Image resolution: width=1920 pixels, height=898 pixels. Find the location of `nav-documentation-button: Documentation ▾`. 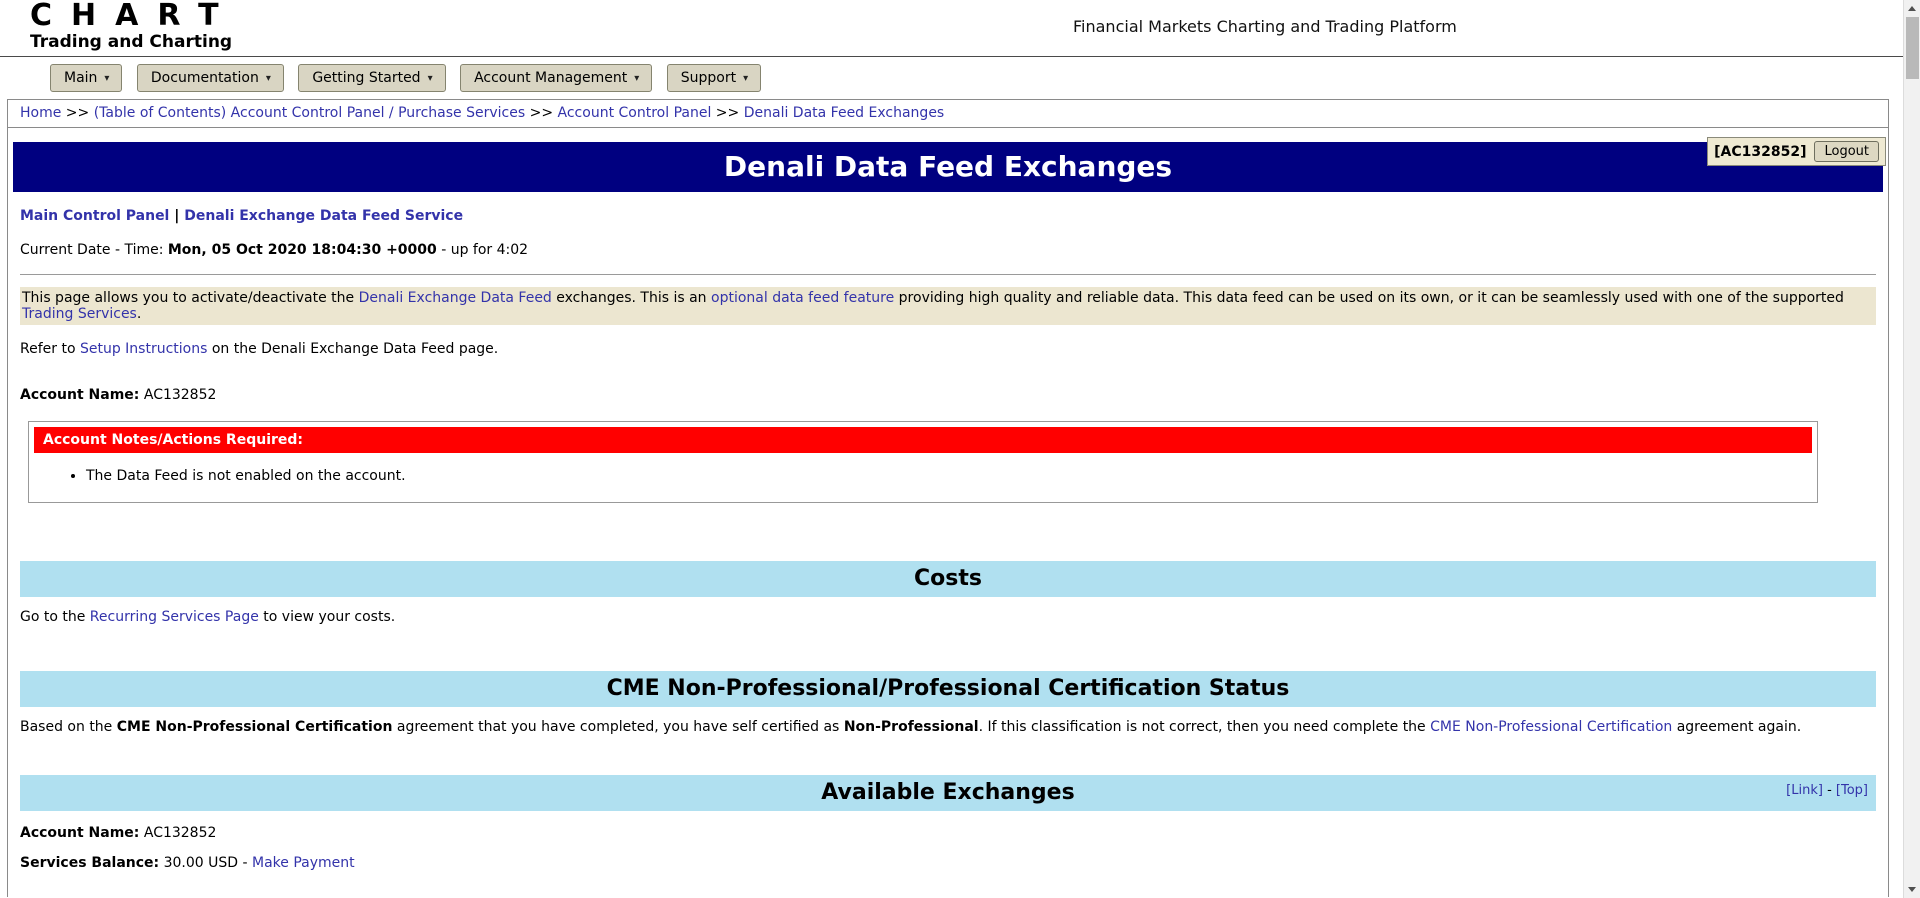

nav-documentation-button: Documentation ▾ is located at coordinates (210, 78).